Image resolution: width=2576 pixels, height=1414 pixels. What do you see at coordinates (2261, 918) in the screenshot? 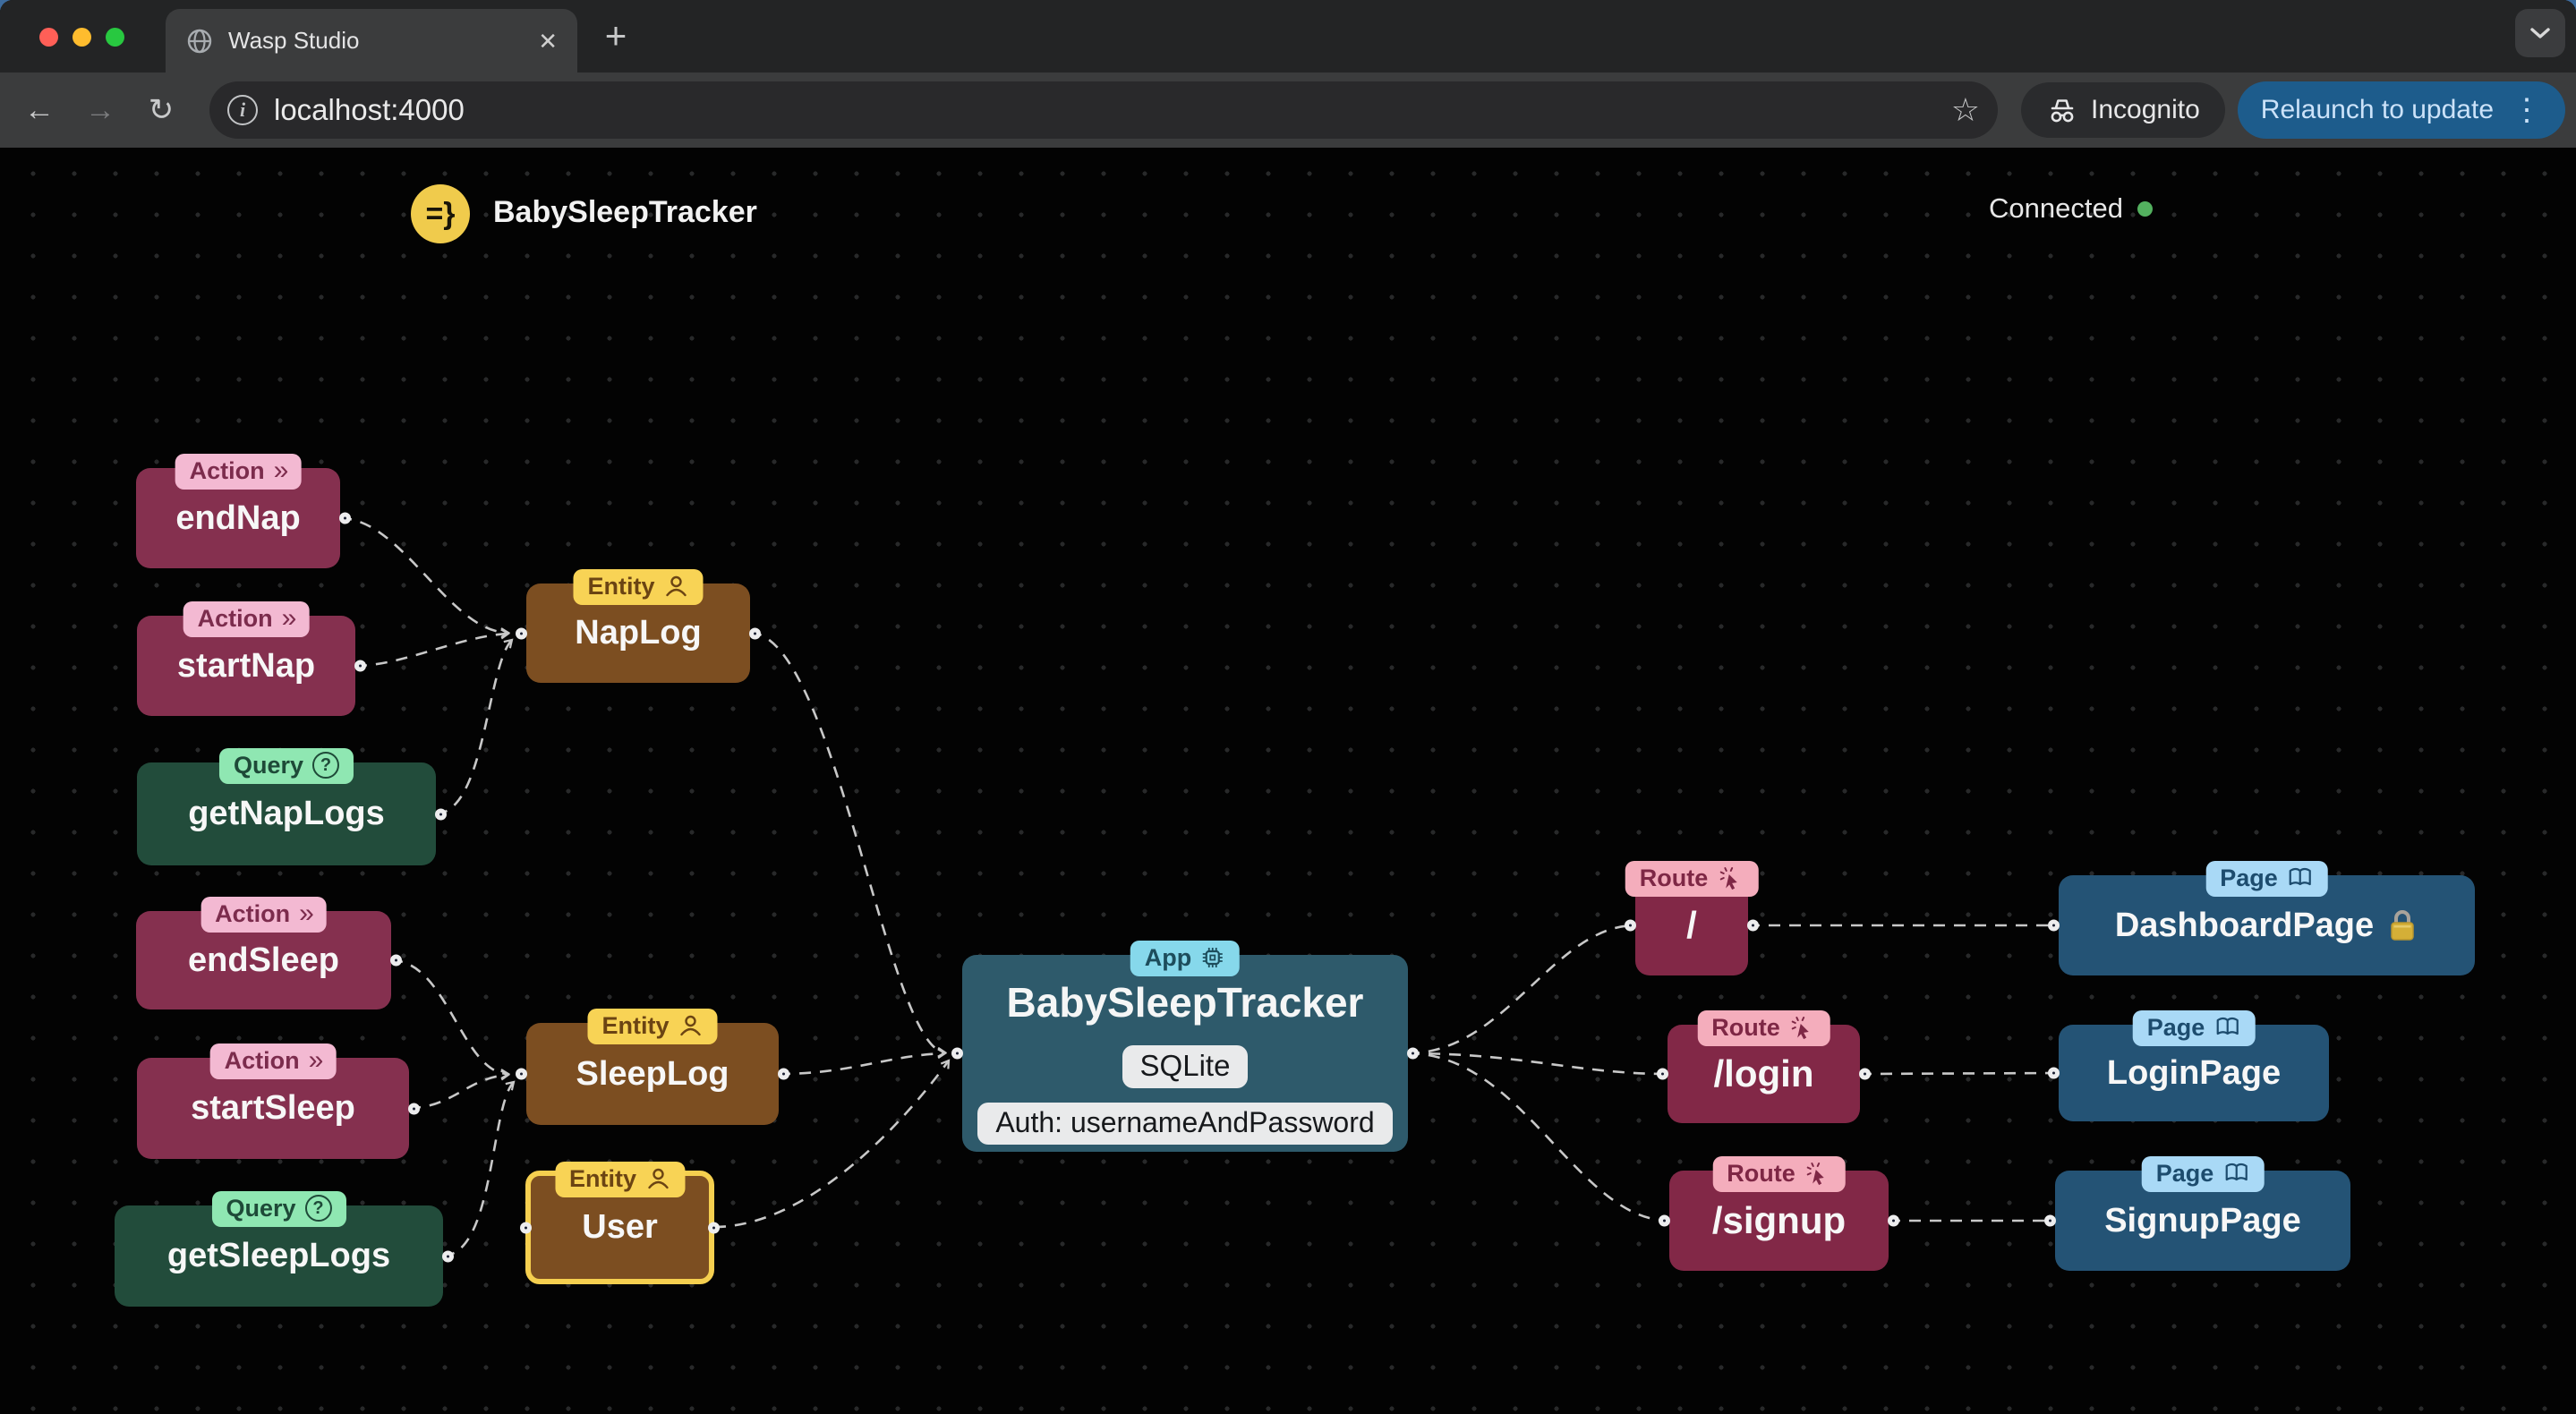
I see `node-page-DashboardPage: Page DashboardPage` at bounding box center [2261, 918].